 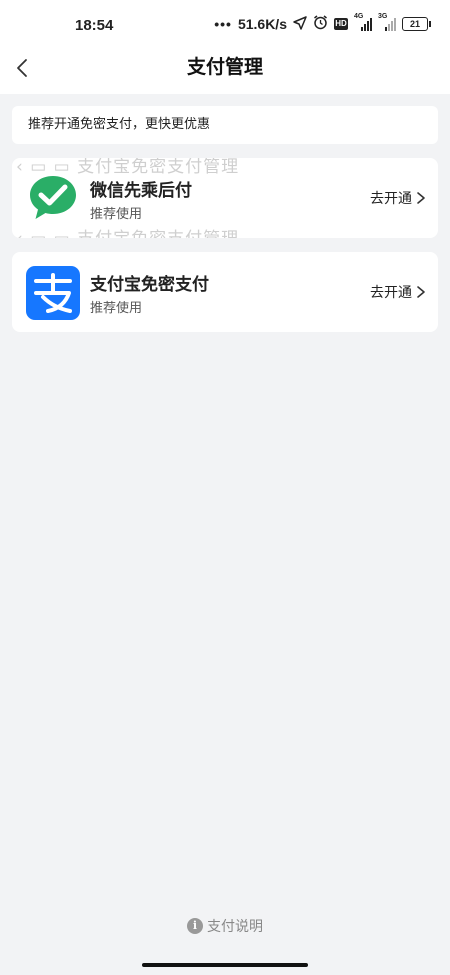 What do you see at coordinates (224, 67) in the screenshot?
I see `page-title: 支付管理` at bounding box center [224, 67].